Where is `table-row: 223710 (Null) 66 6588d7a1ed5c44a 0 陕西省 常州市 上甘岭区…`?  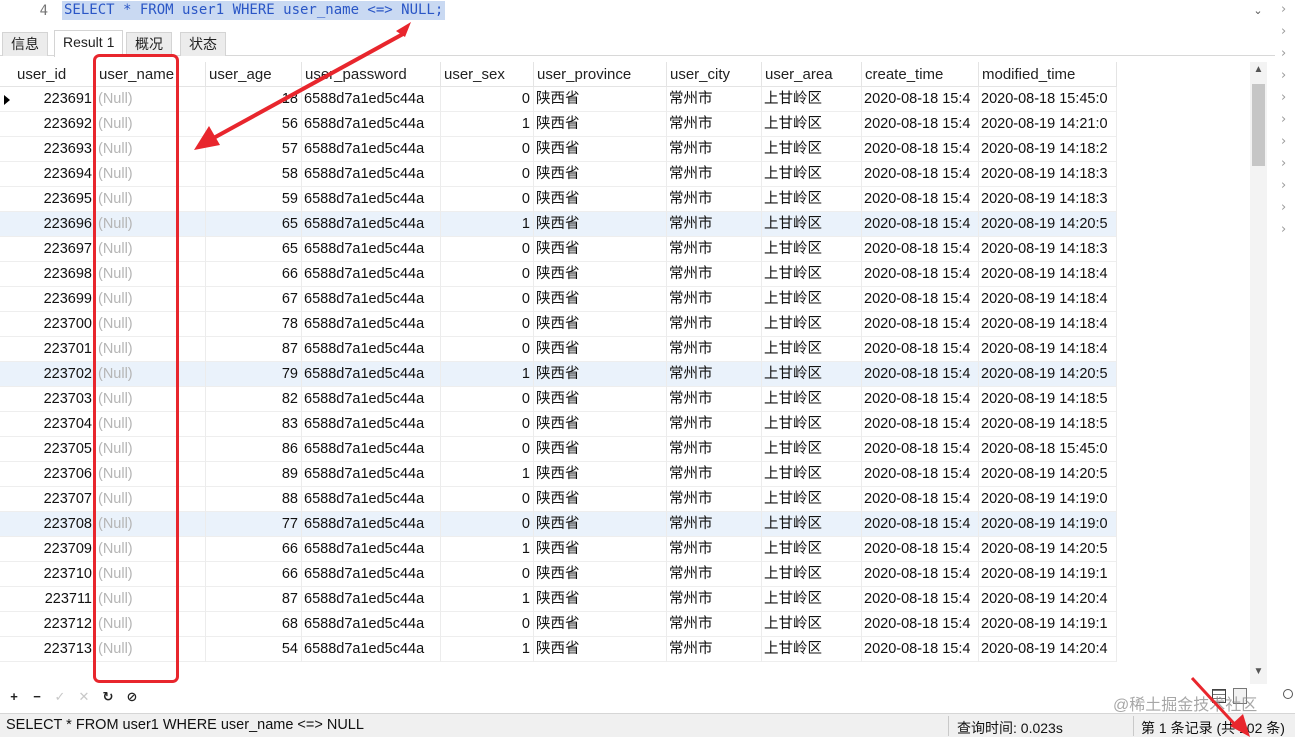 table-row: 223710 (Null) 66 6588d7a1ed5c44a 0 陕西省 常州市 上甘岭区… is located at coordinates (558, 574).